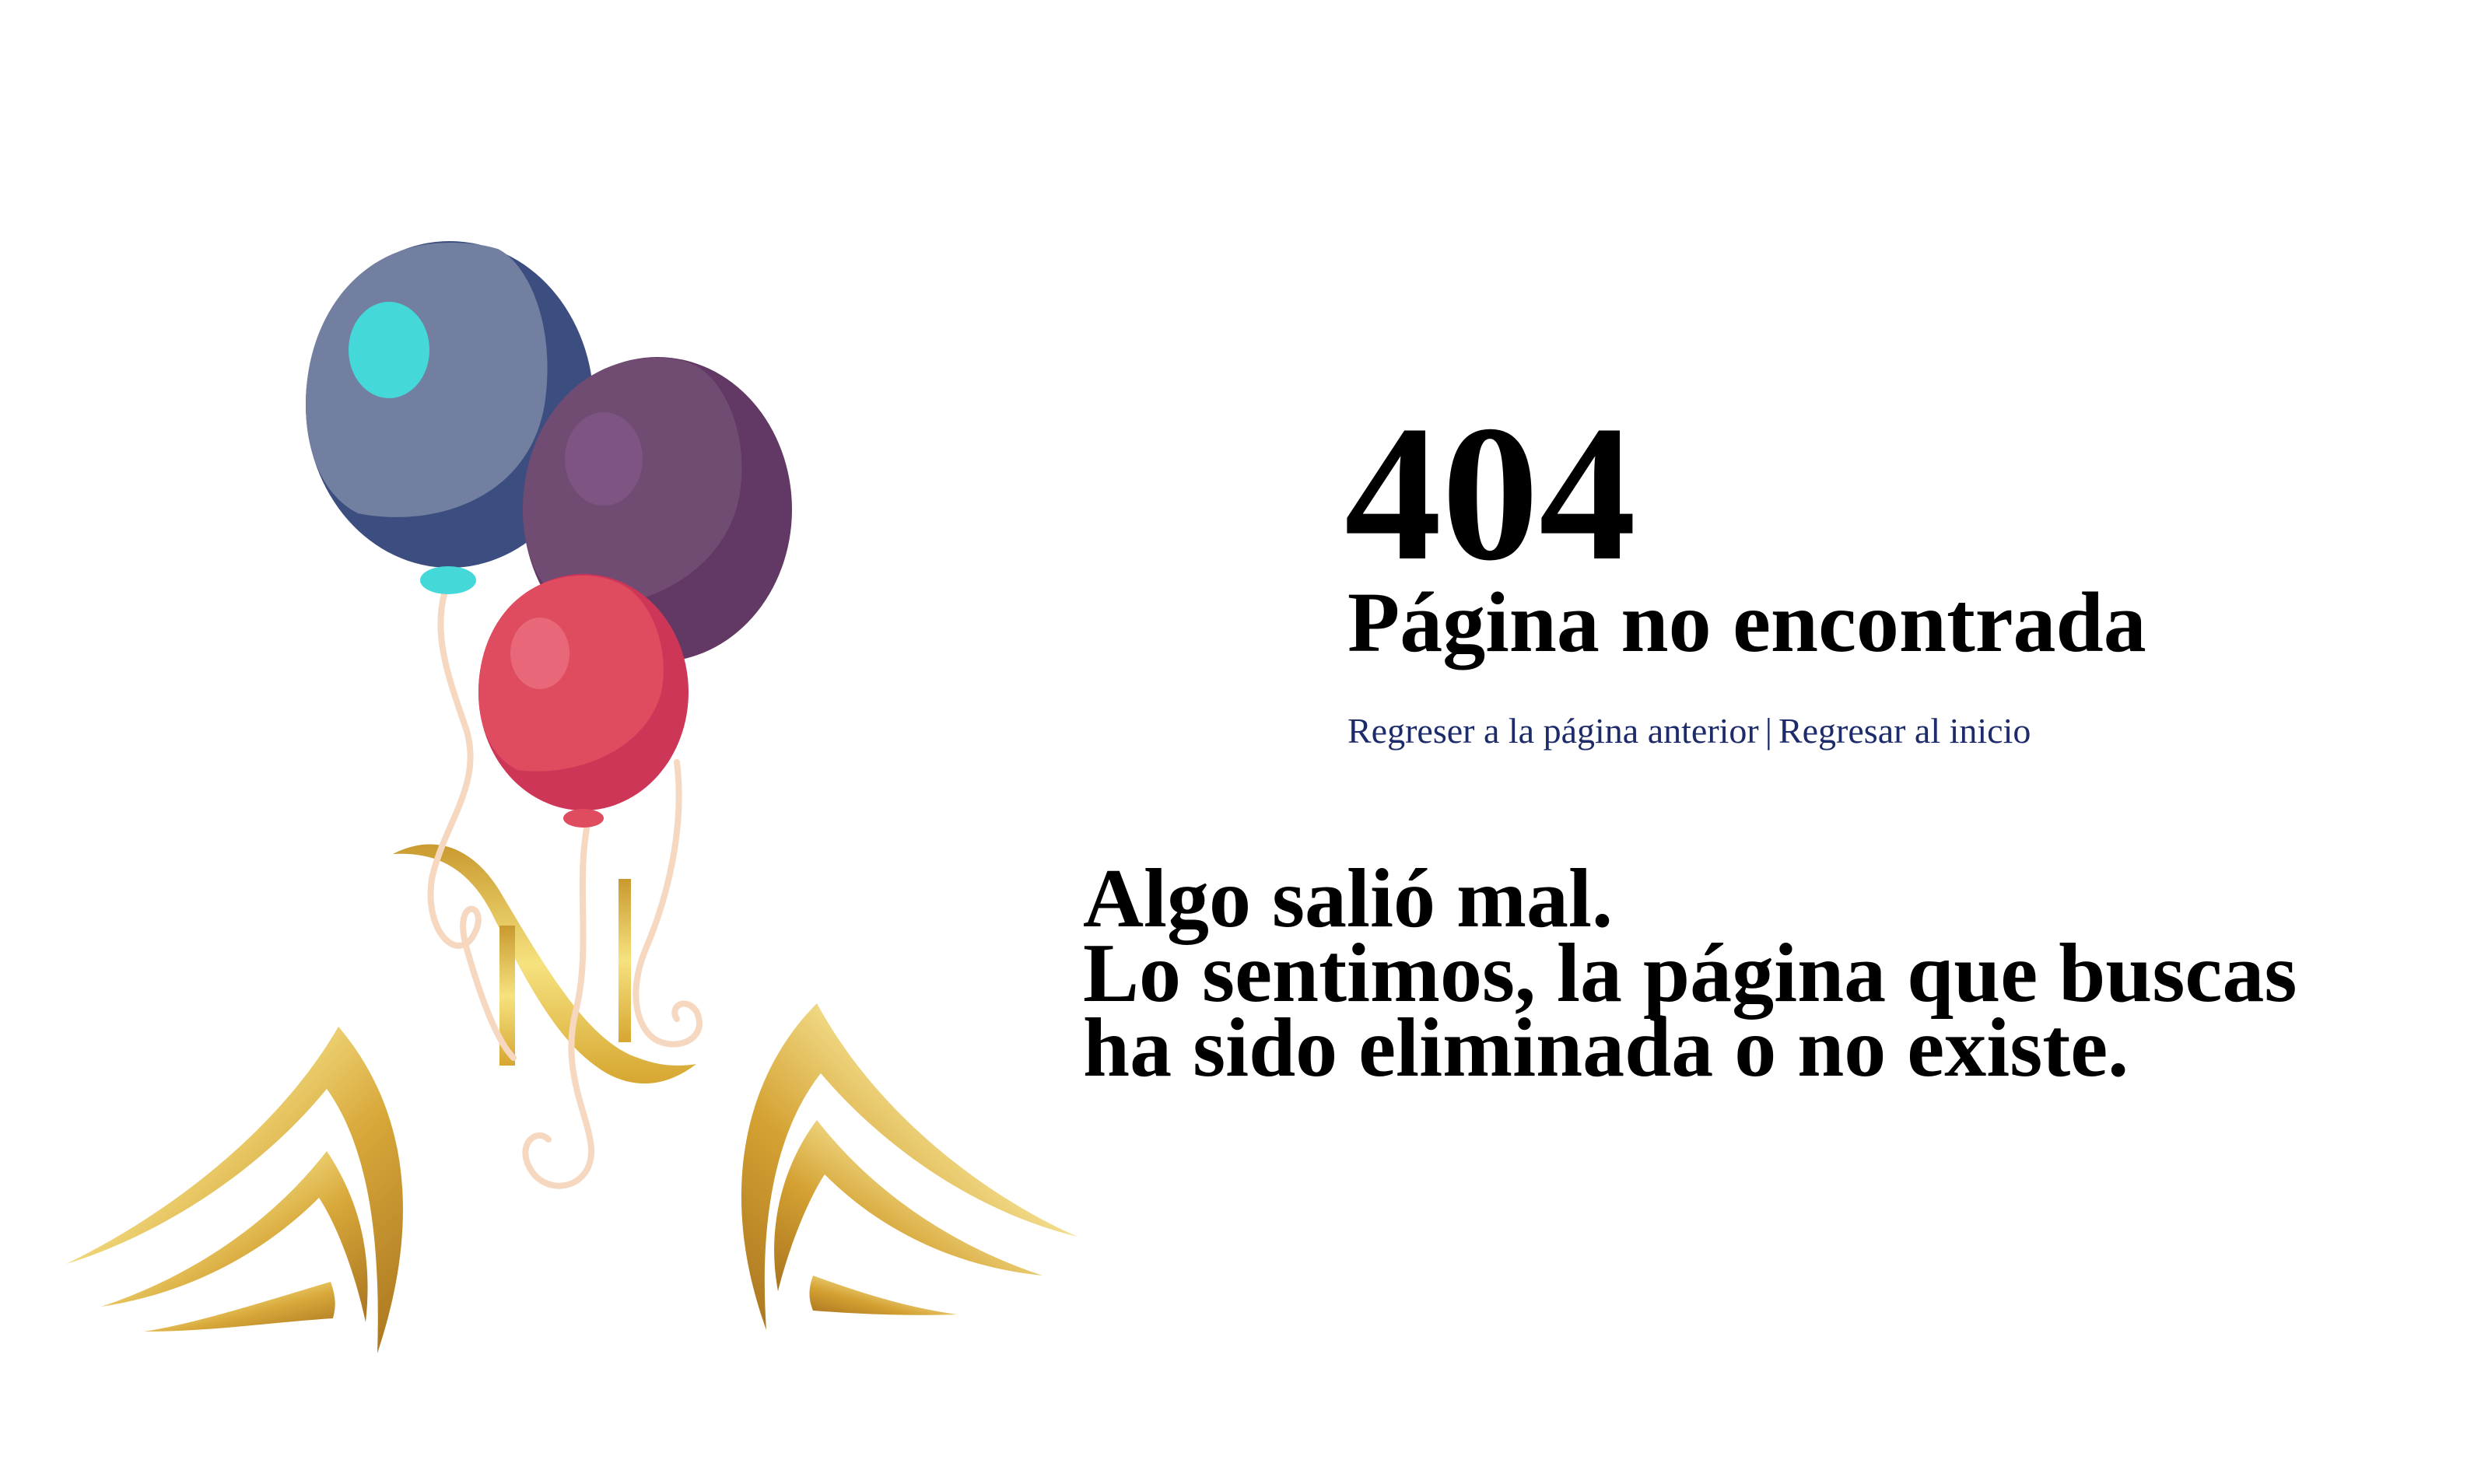  Describe the element at coordinates (1746, 622) in the screenshot. I see `page-title: Página no encontrada` at that location.